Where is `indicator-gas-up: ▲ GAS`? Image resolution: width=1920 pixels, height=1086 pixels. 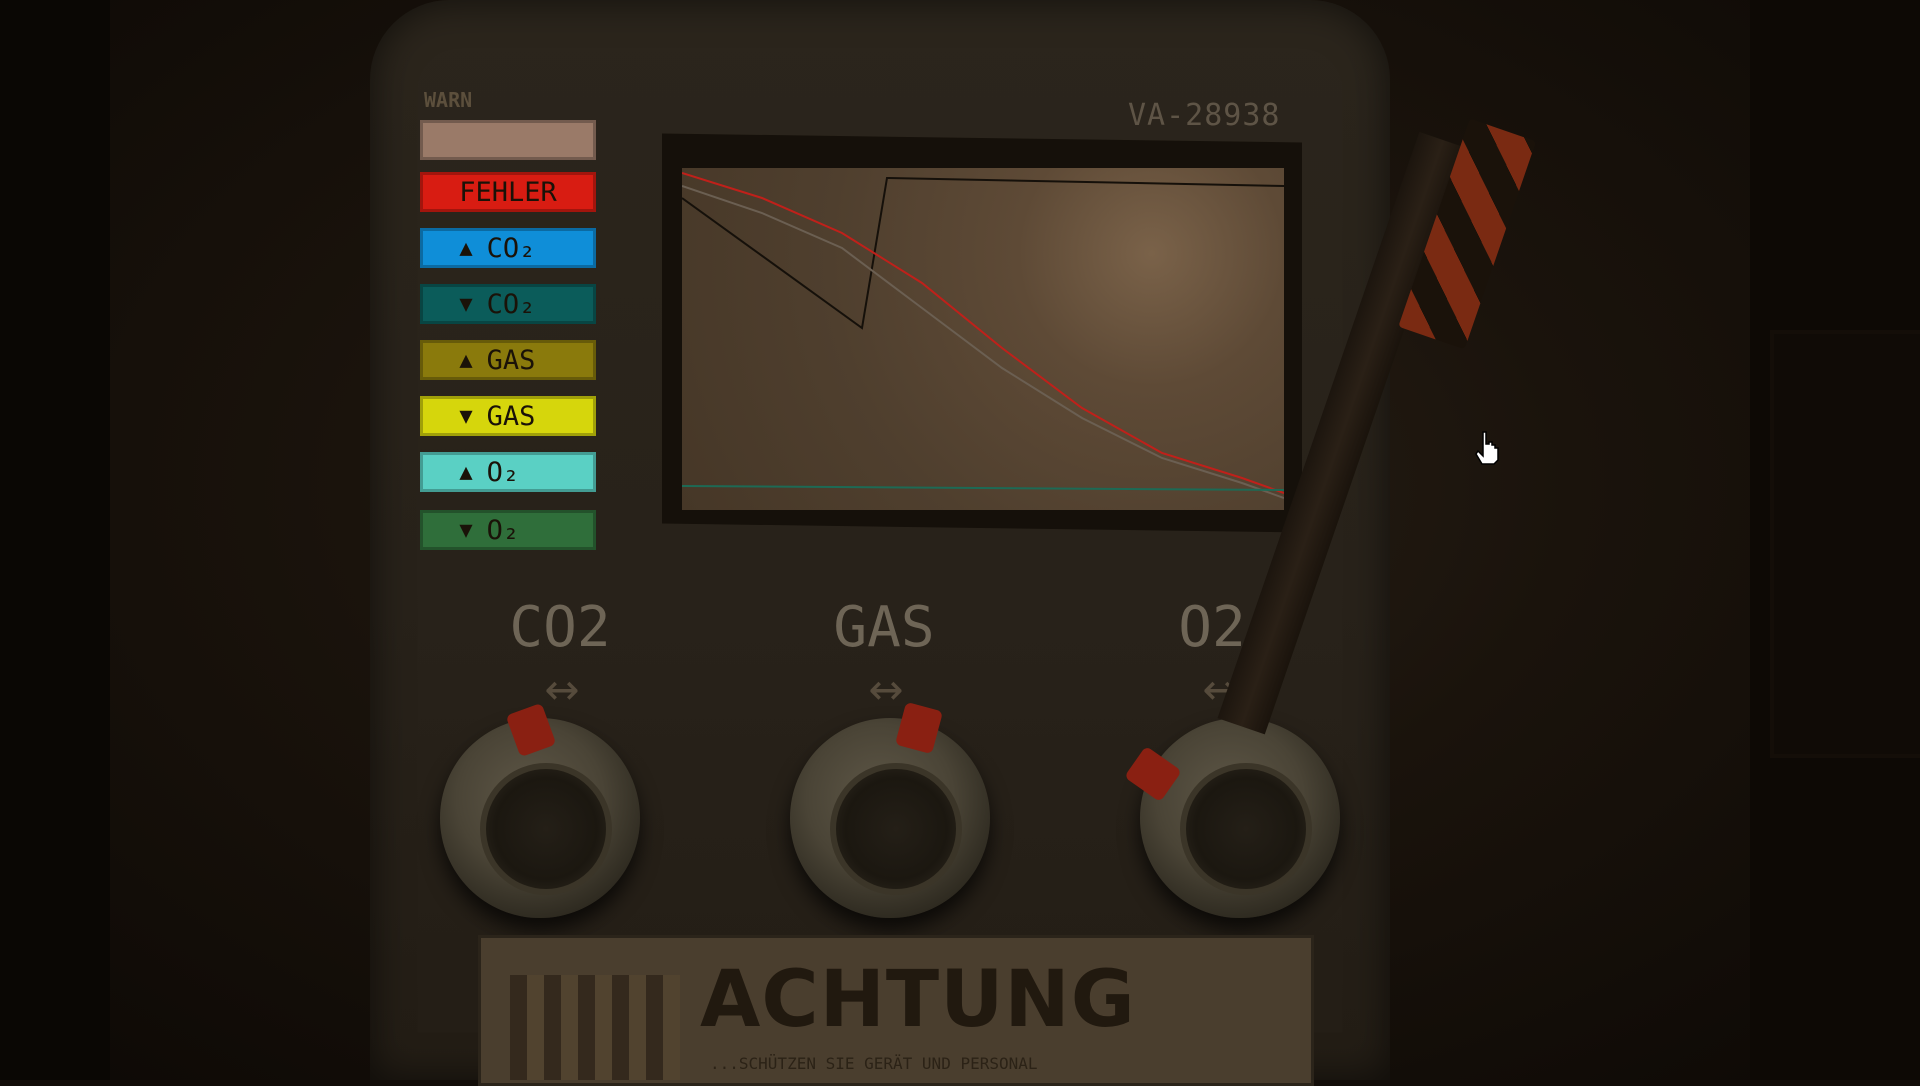
indicator-gas-up: ▲ GAS is located at coordinates (508, 360).